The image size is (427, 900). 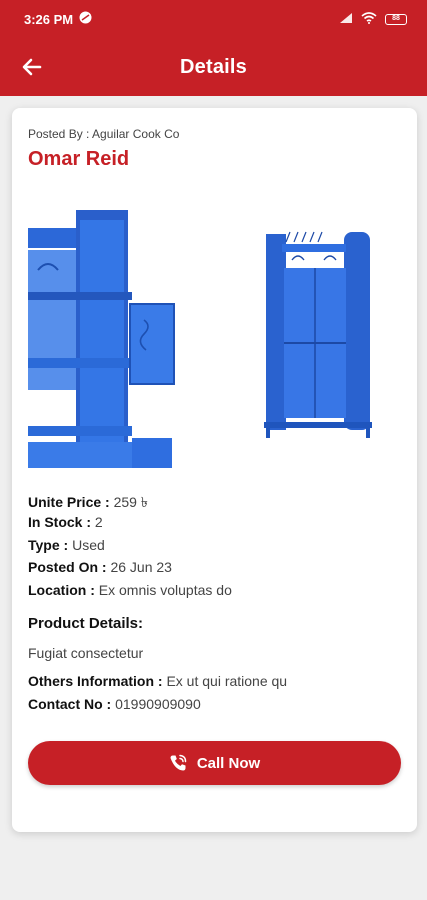 I want to click on top-bar: 3:26 PM 88 Details, so click(x=213, y=48).